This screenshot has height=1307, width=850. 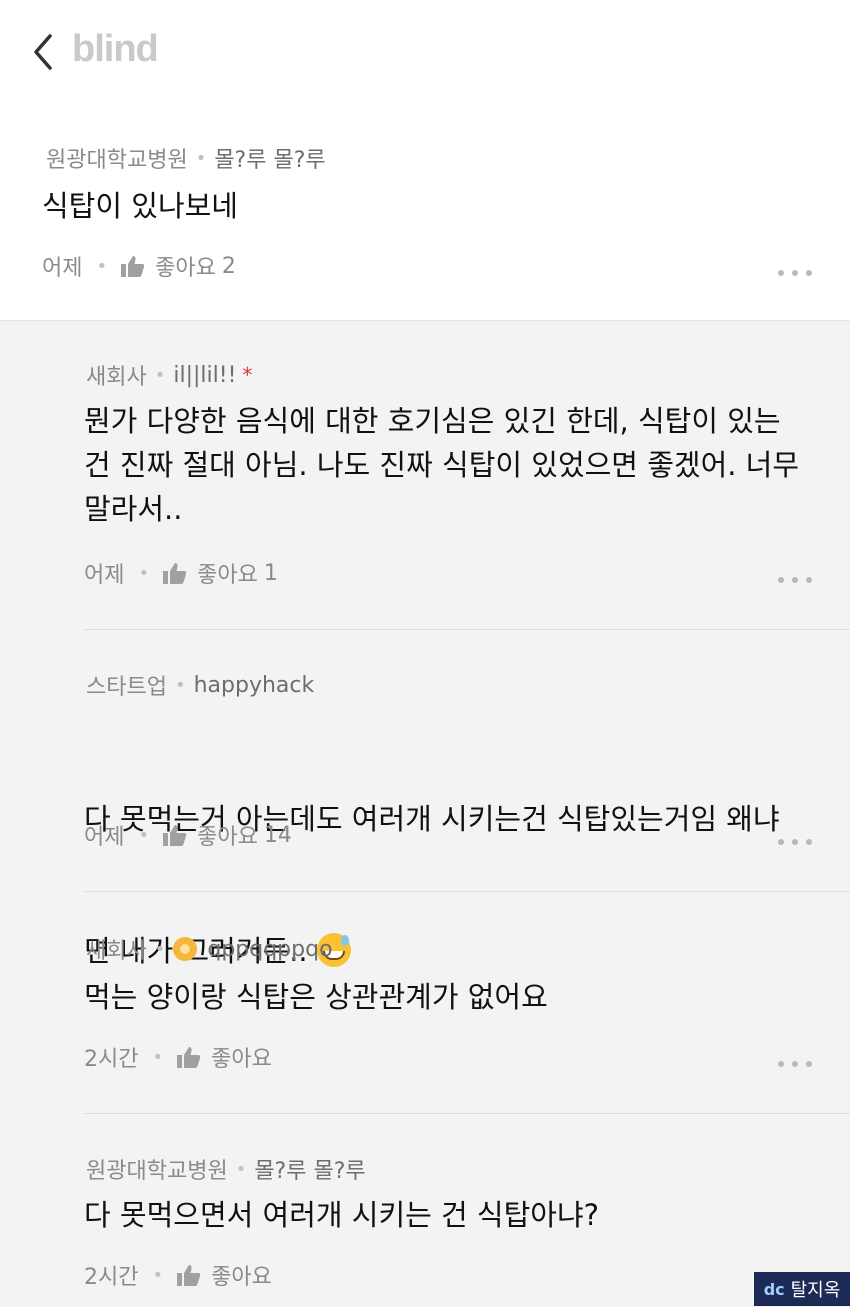 I want to click on like-button: 좋아요 14, so click(x=227, y=835).